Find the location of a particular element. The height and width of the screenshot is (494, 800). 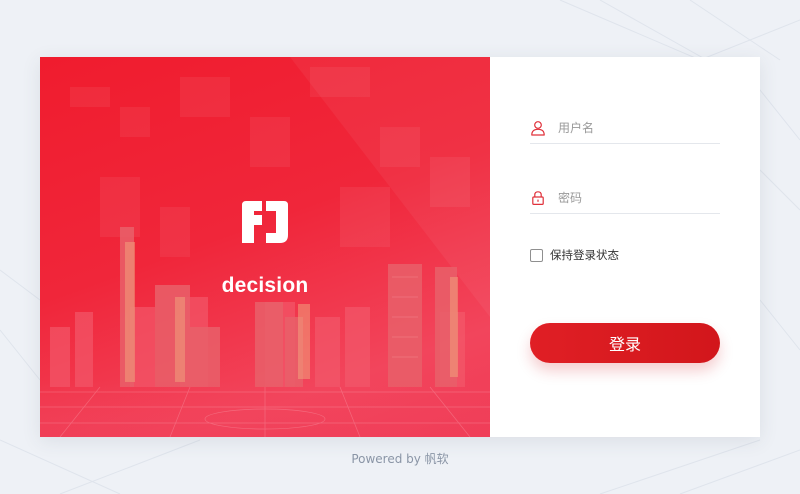

fanruan-logo is located at coordinates (265, 222).